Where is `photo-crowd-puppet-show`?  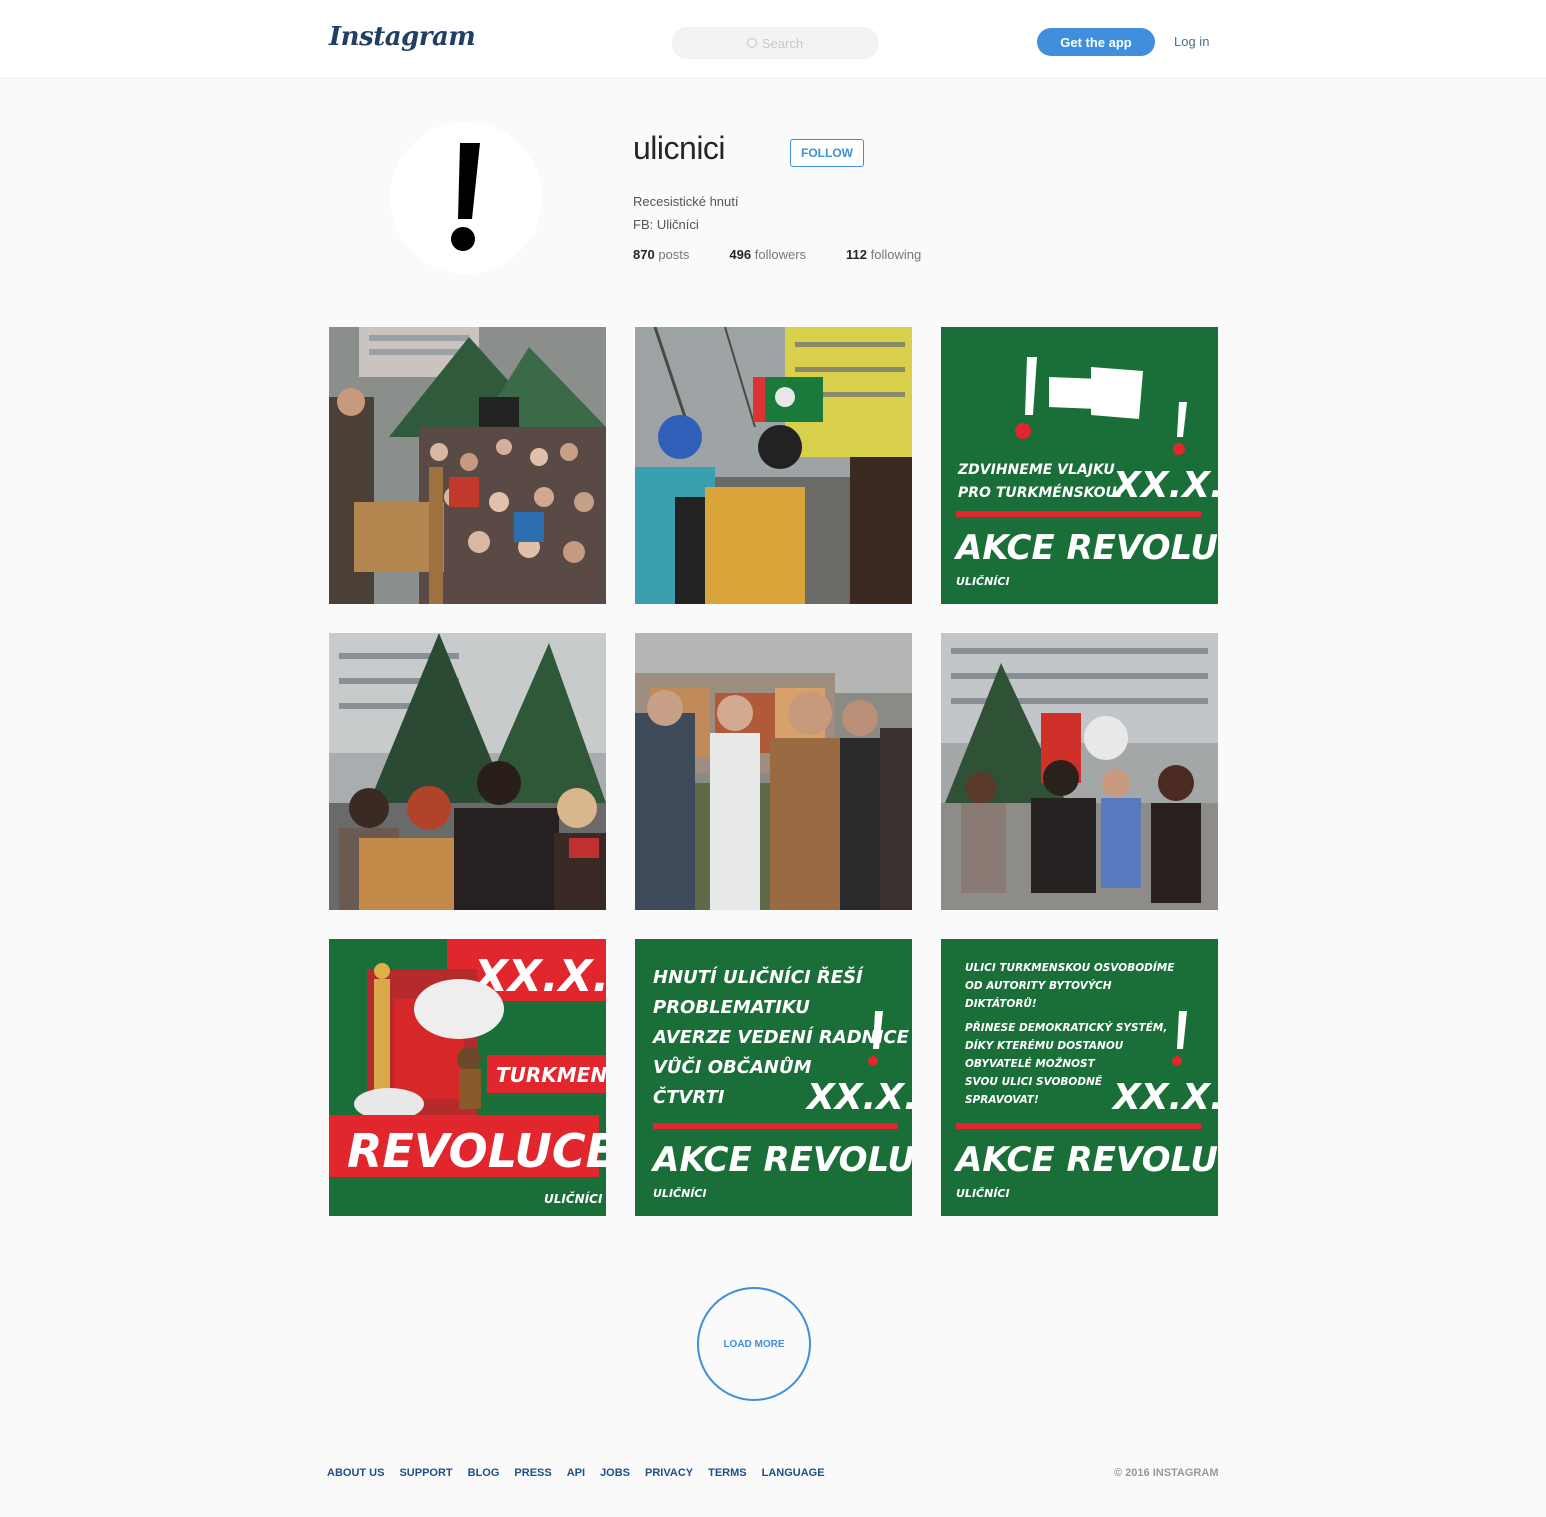 photo-crowd-puppet-show is located at coordinates (467, 465).